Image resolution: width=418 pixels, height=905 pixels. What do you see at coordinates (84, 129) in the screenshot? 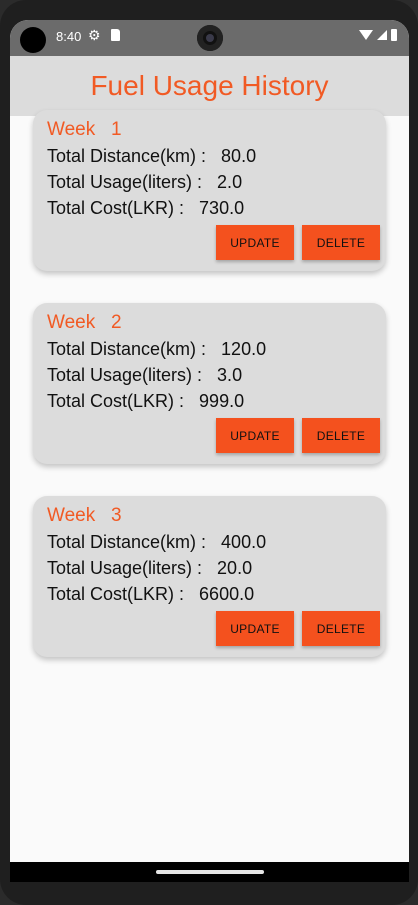
I see `week-label: Week 1` at bounding box center [84, 129].